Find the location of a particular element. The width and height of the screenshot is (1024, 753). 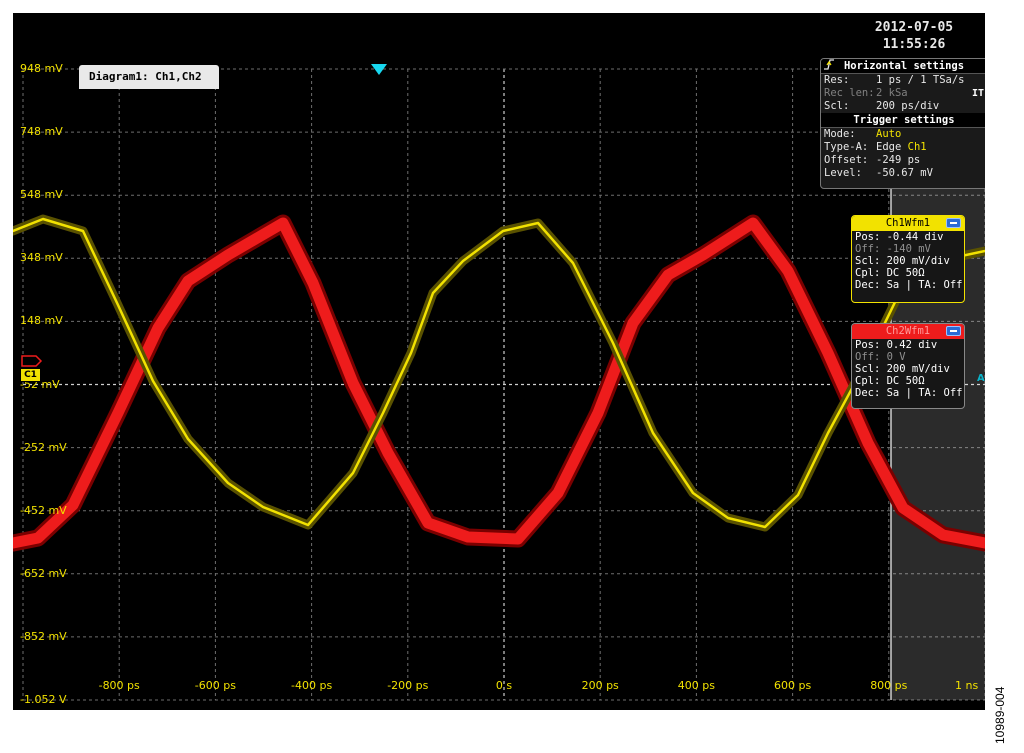

y-tick-label: 748 mV is located at coordinates (41, 132).